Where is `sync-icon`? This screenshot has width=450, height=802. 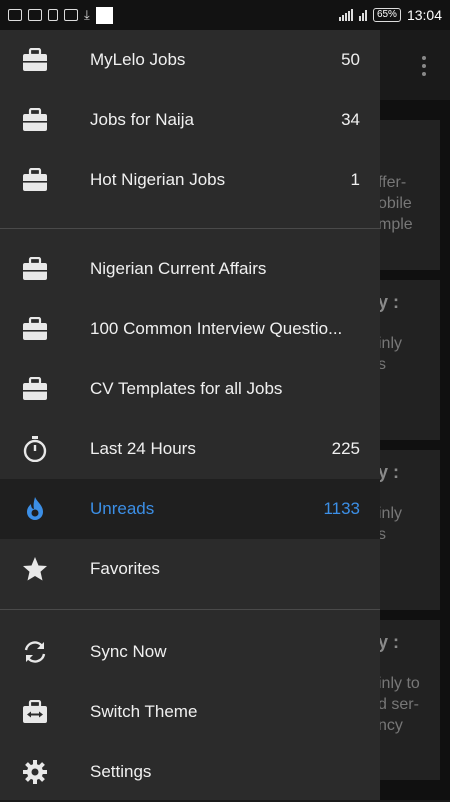 sync-icon is located at coordinates (35, 652).